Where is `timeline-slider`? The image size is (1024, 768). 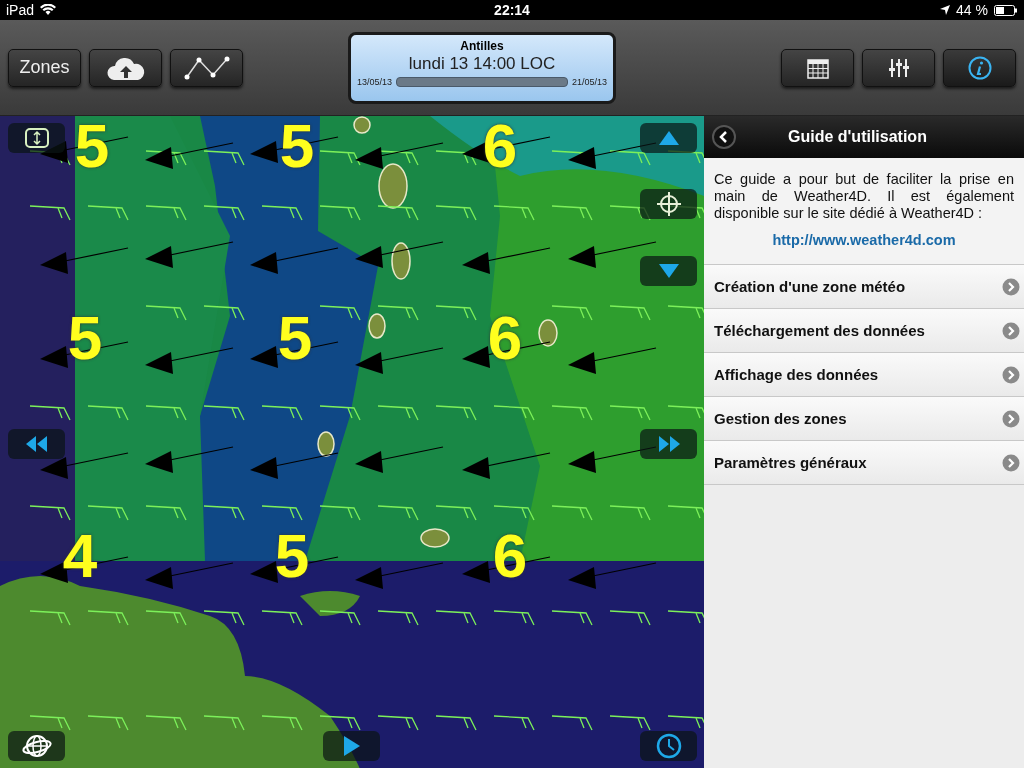
timeline-slider is located at coordinates (482, 81).